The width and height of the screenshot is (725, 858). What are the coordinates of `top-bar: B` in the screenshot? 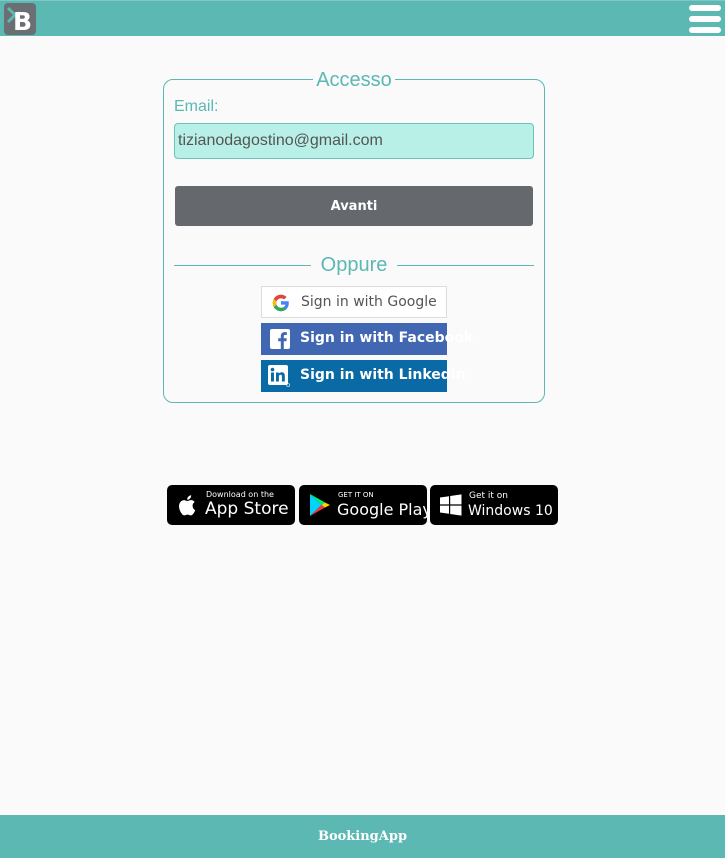 It's located at (362, 18).